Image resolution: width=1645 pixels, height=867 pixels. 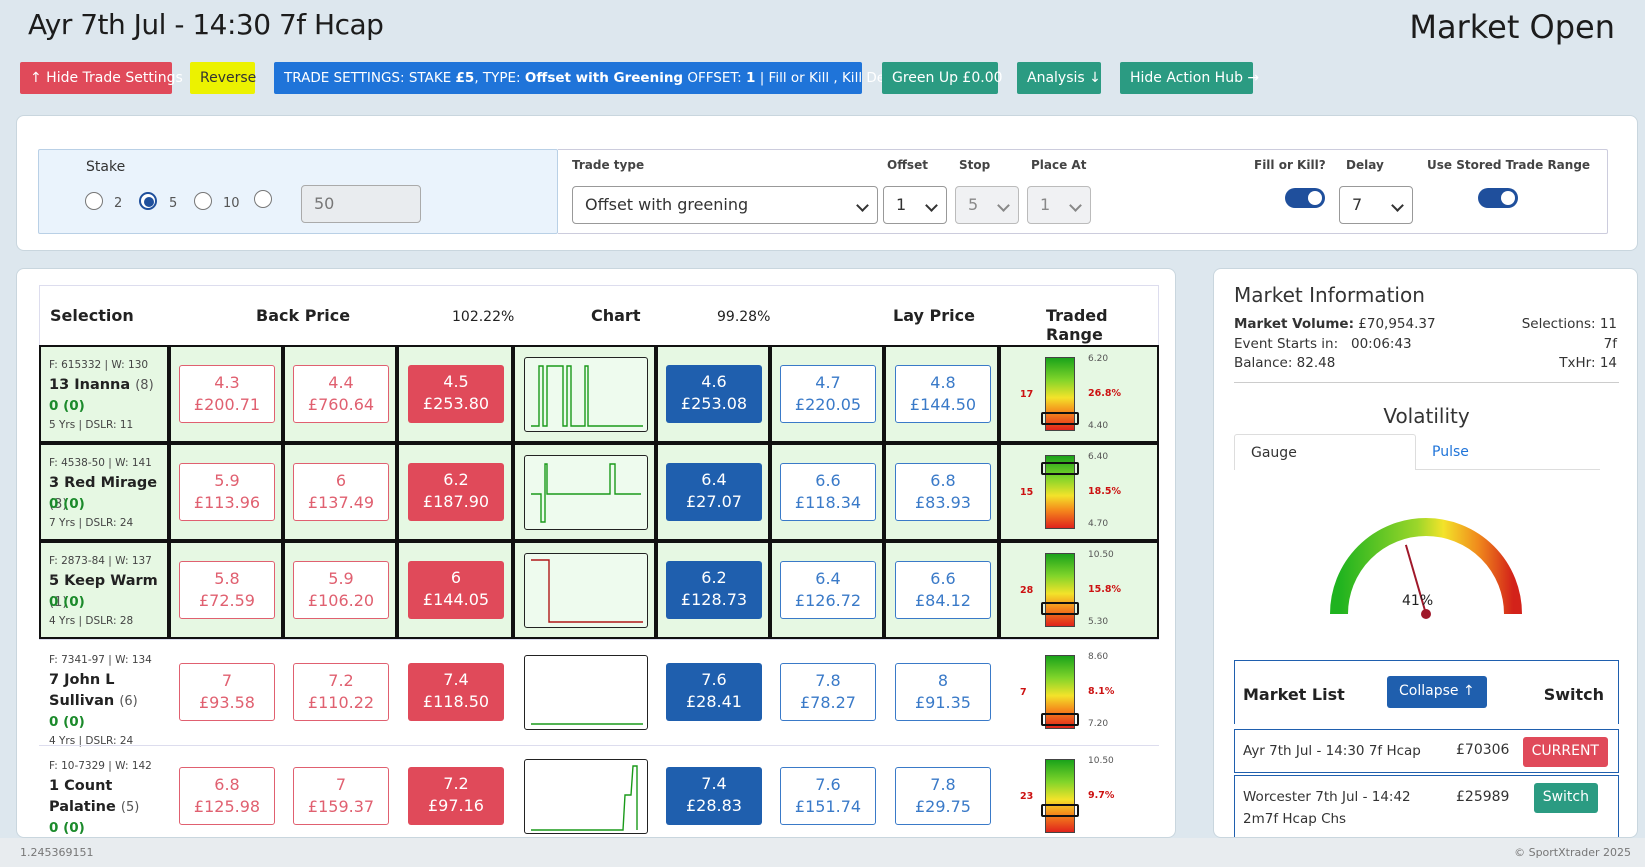 What do you see at coordinates (714, 577) in the screenshot?
I see `price-odds: 6.2` at bounding box center [714, 577].